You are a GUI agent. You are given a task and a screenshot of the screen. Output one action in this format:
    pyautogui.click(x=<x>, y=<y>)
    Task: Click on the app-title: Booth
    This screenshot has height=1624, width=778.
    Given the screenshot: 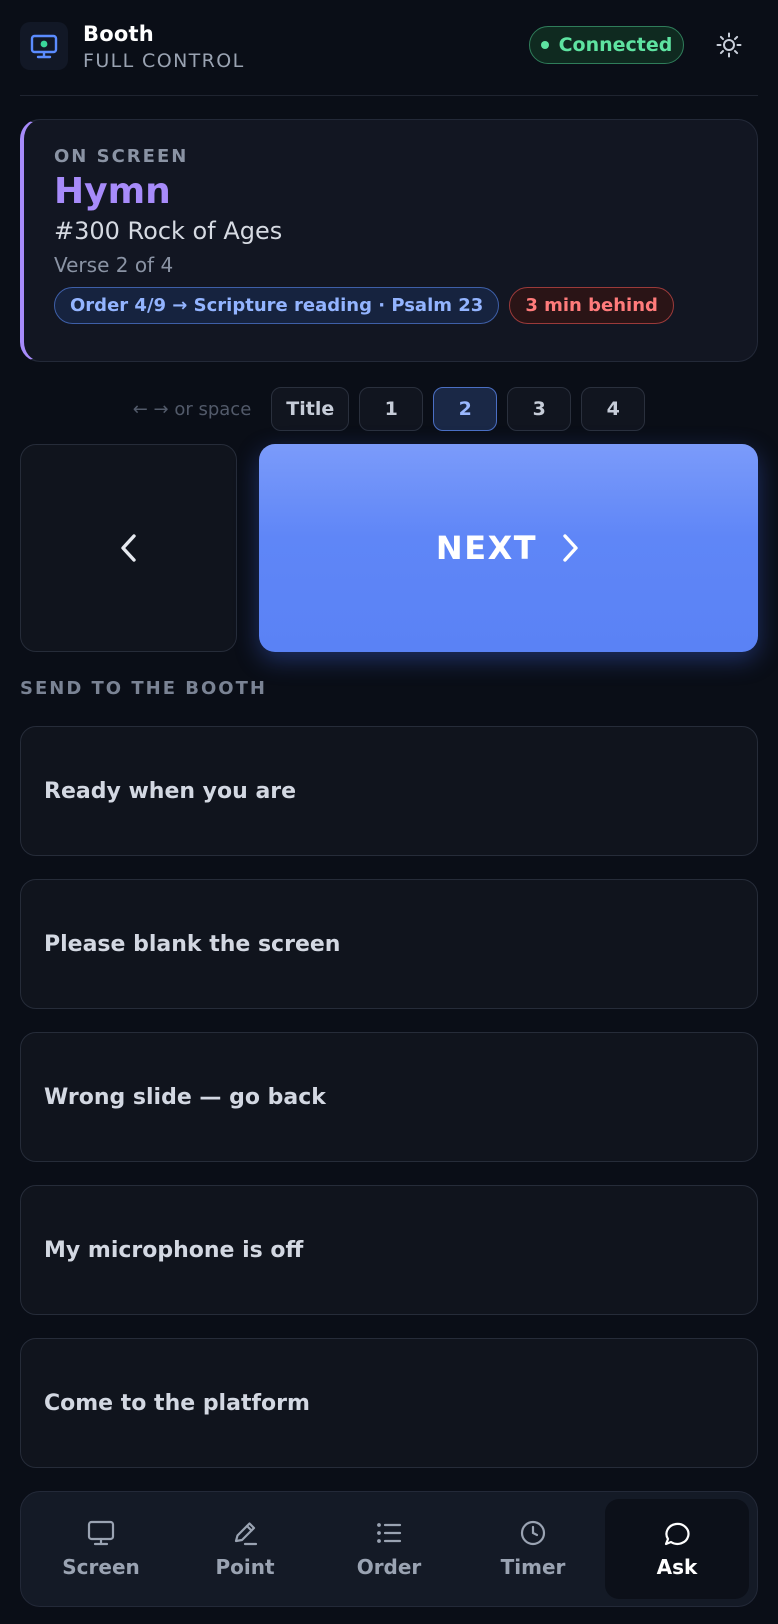 What is the action you would take?
    pyautogui.click(x=118, y=34)
    